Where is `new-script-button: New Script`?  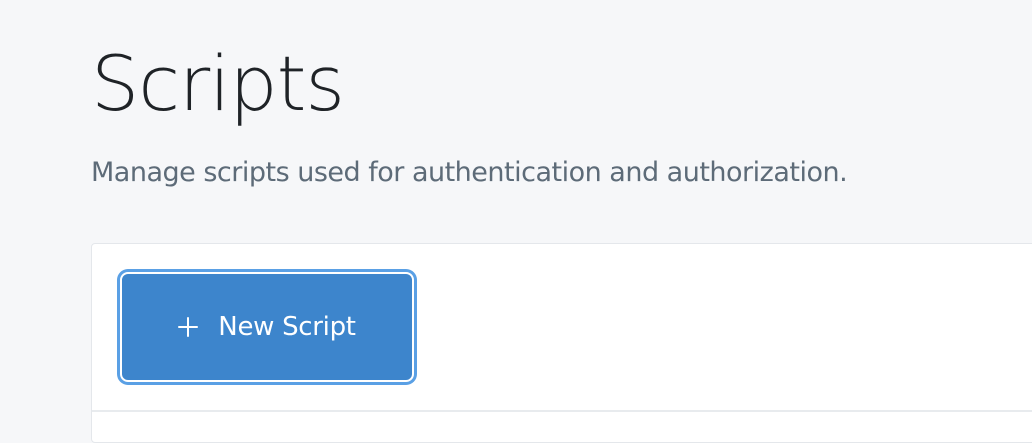 new-script-button: New Script is located at coordinates (267, 327).